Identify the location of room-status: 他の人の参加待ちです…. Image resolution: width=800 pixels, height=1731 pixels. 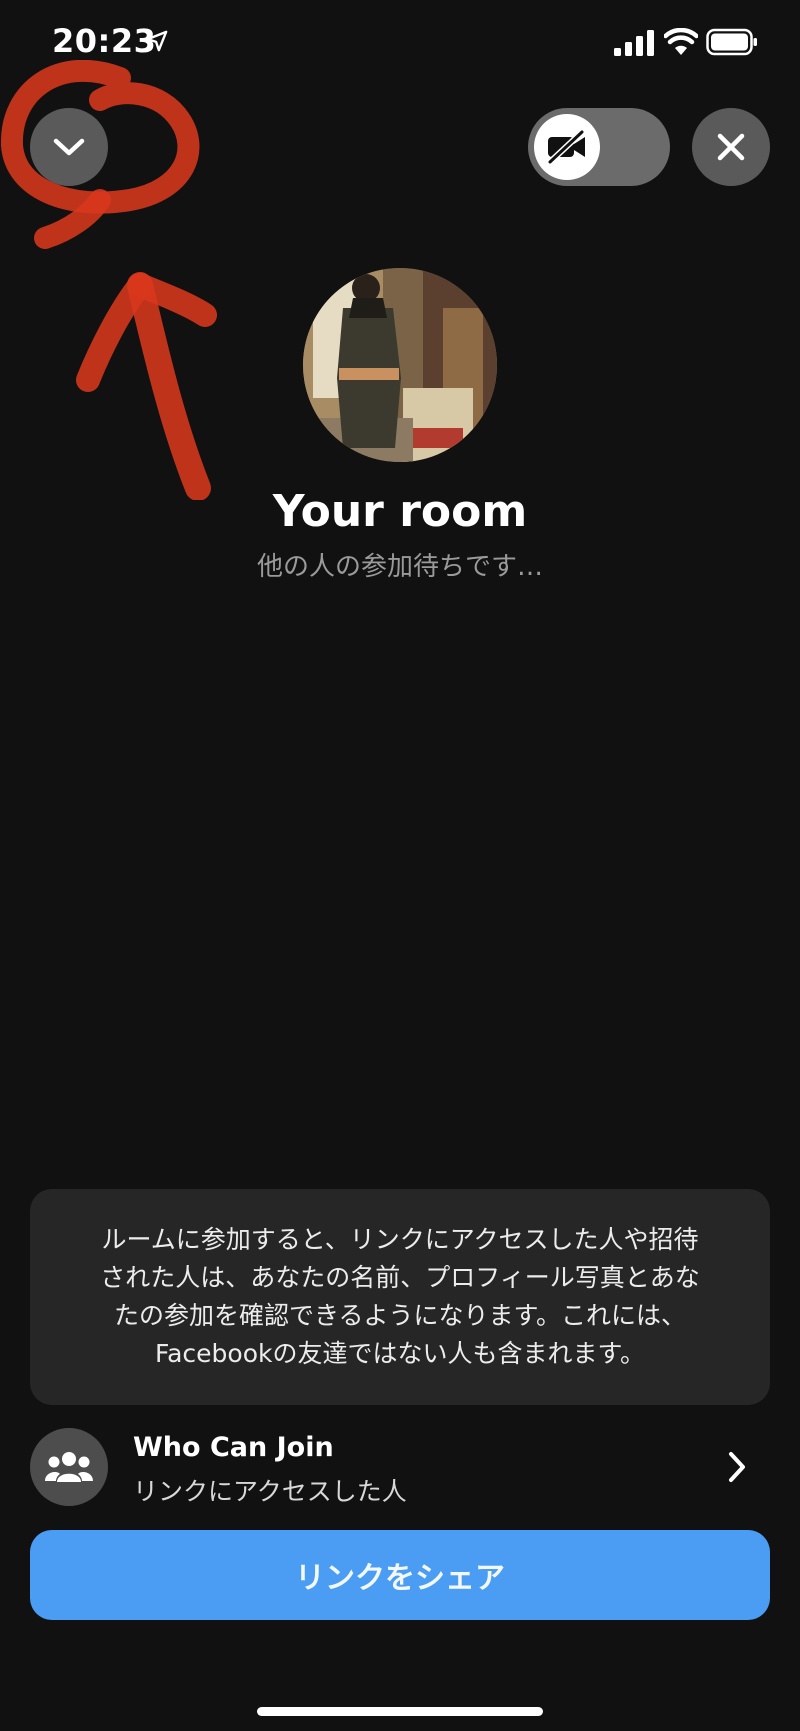
(399, 567).